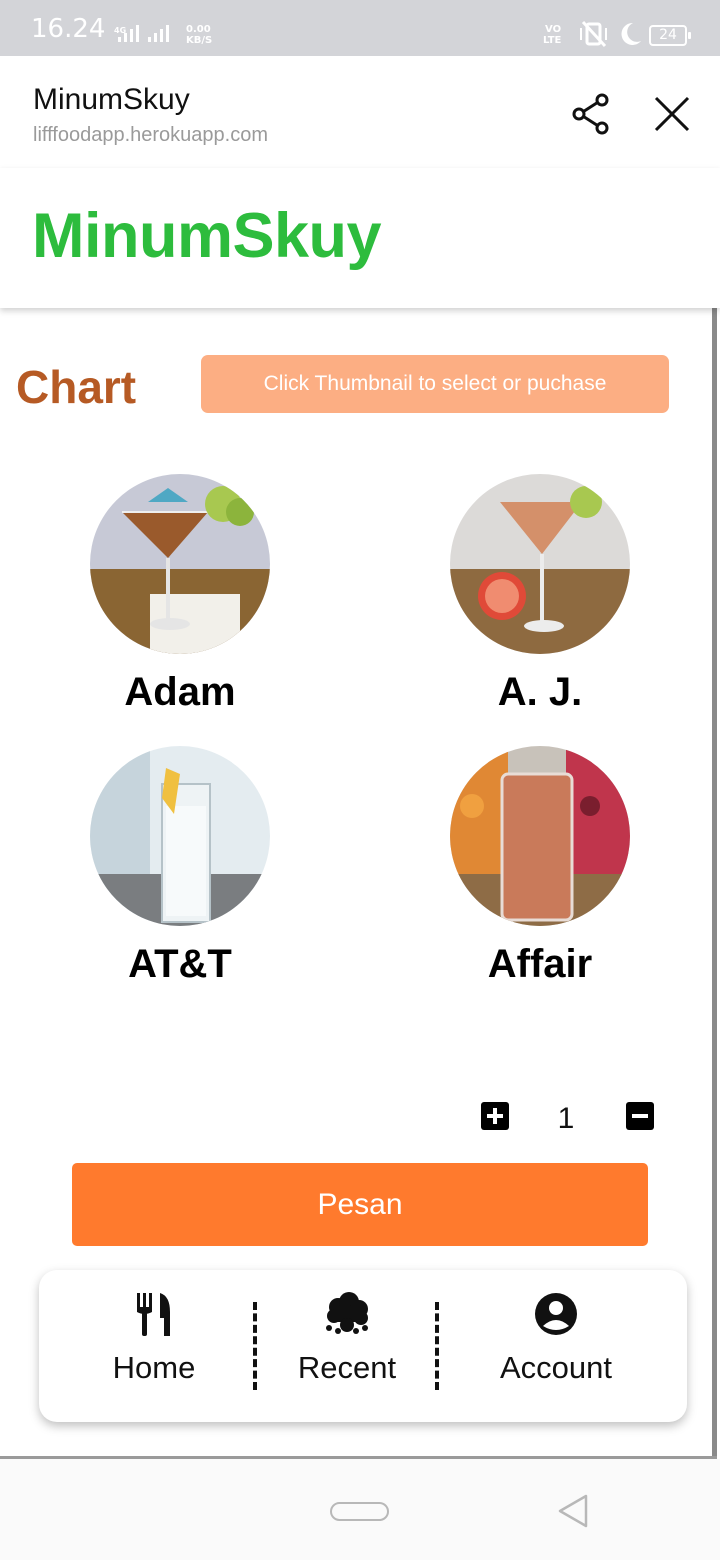 The height and width of the screenshot is (1560, 720). What do you see at coordinates (198, 29) in the screenshot?
I see `speed-value: 0.00` at bounding box center [198, 29].